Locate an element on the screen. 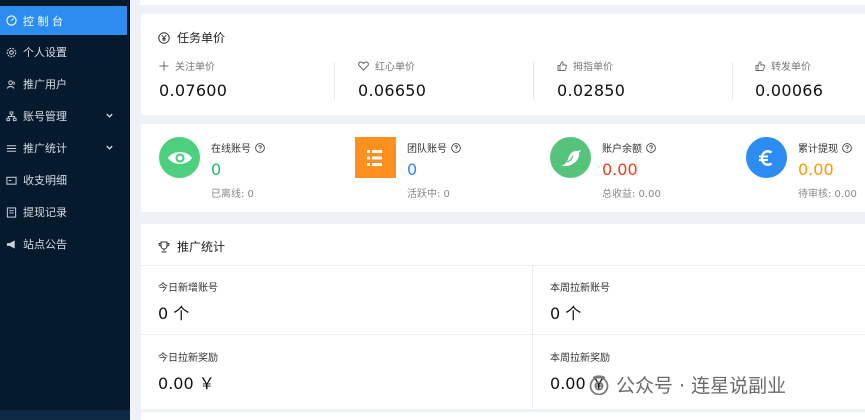 The height and width of the screenshot is (420, 865). stat-label-text: 在线账号 is located at coordinates (231, 149).